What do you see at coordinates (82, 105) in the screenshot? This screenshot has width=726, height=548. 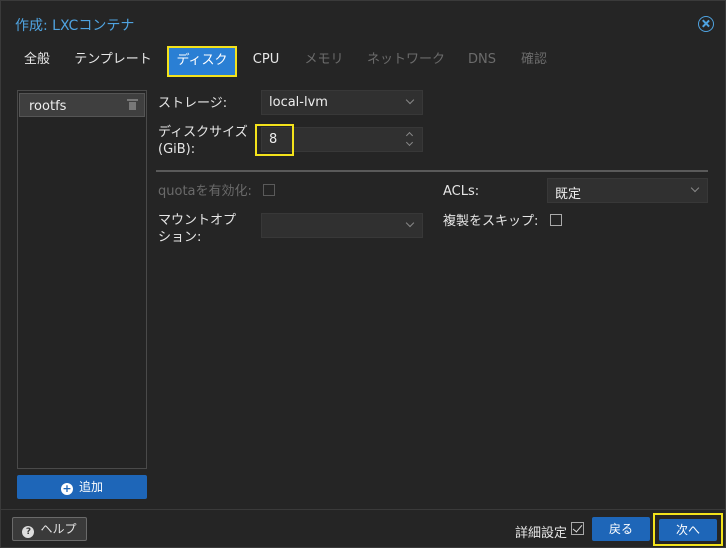 I see `list-item-rootfs: rootfs` at bounding box center [82, 105].